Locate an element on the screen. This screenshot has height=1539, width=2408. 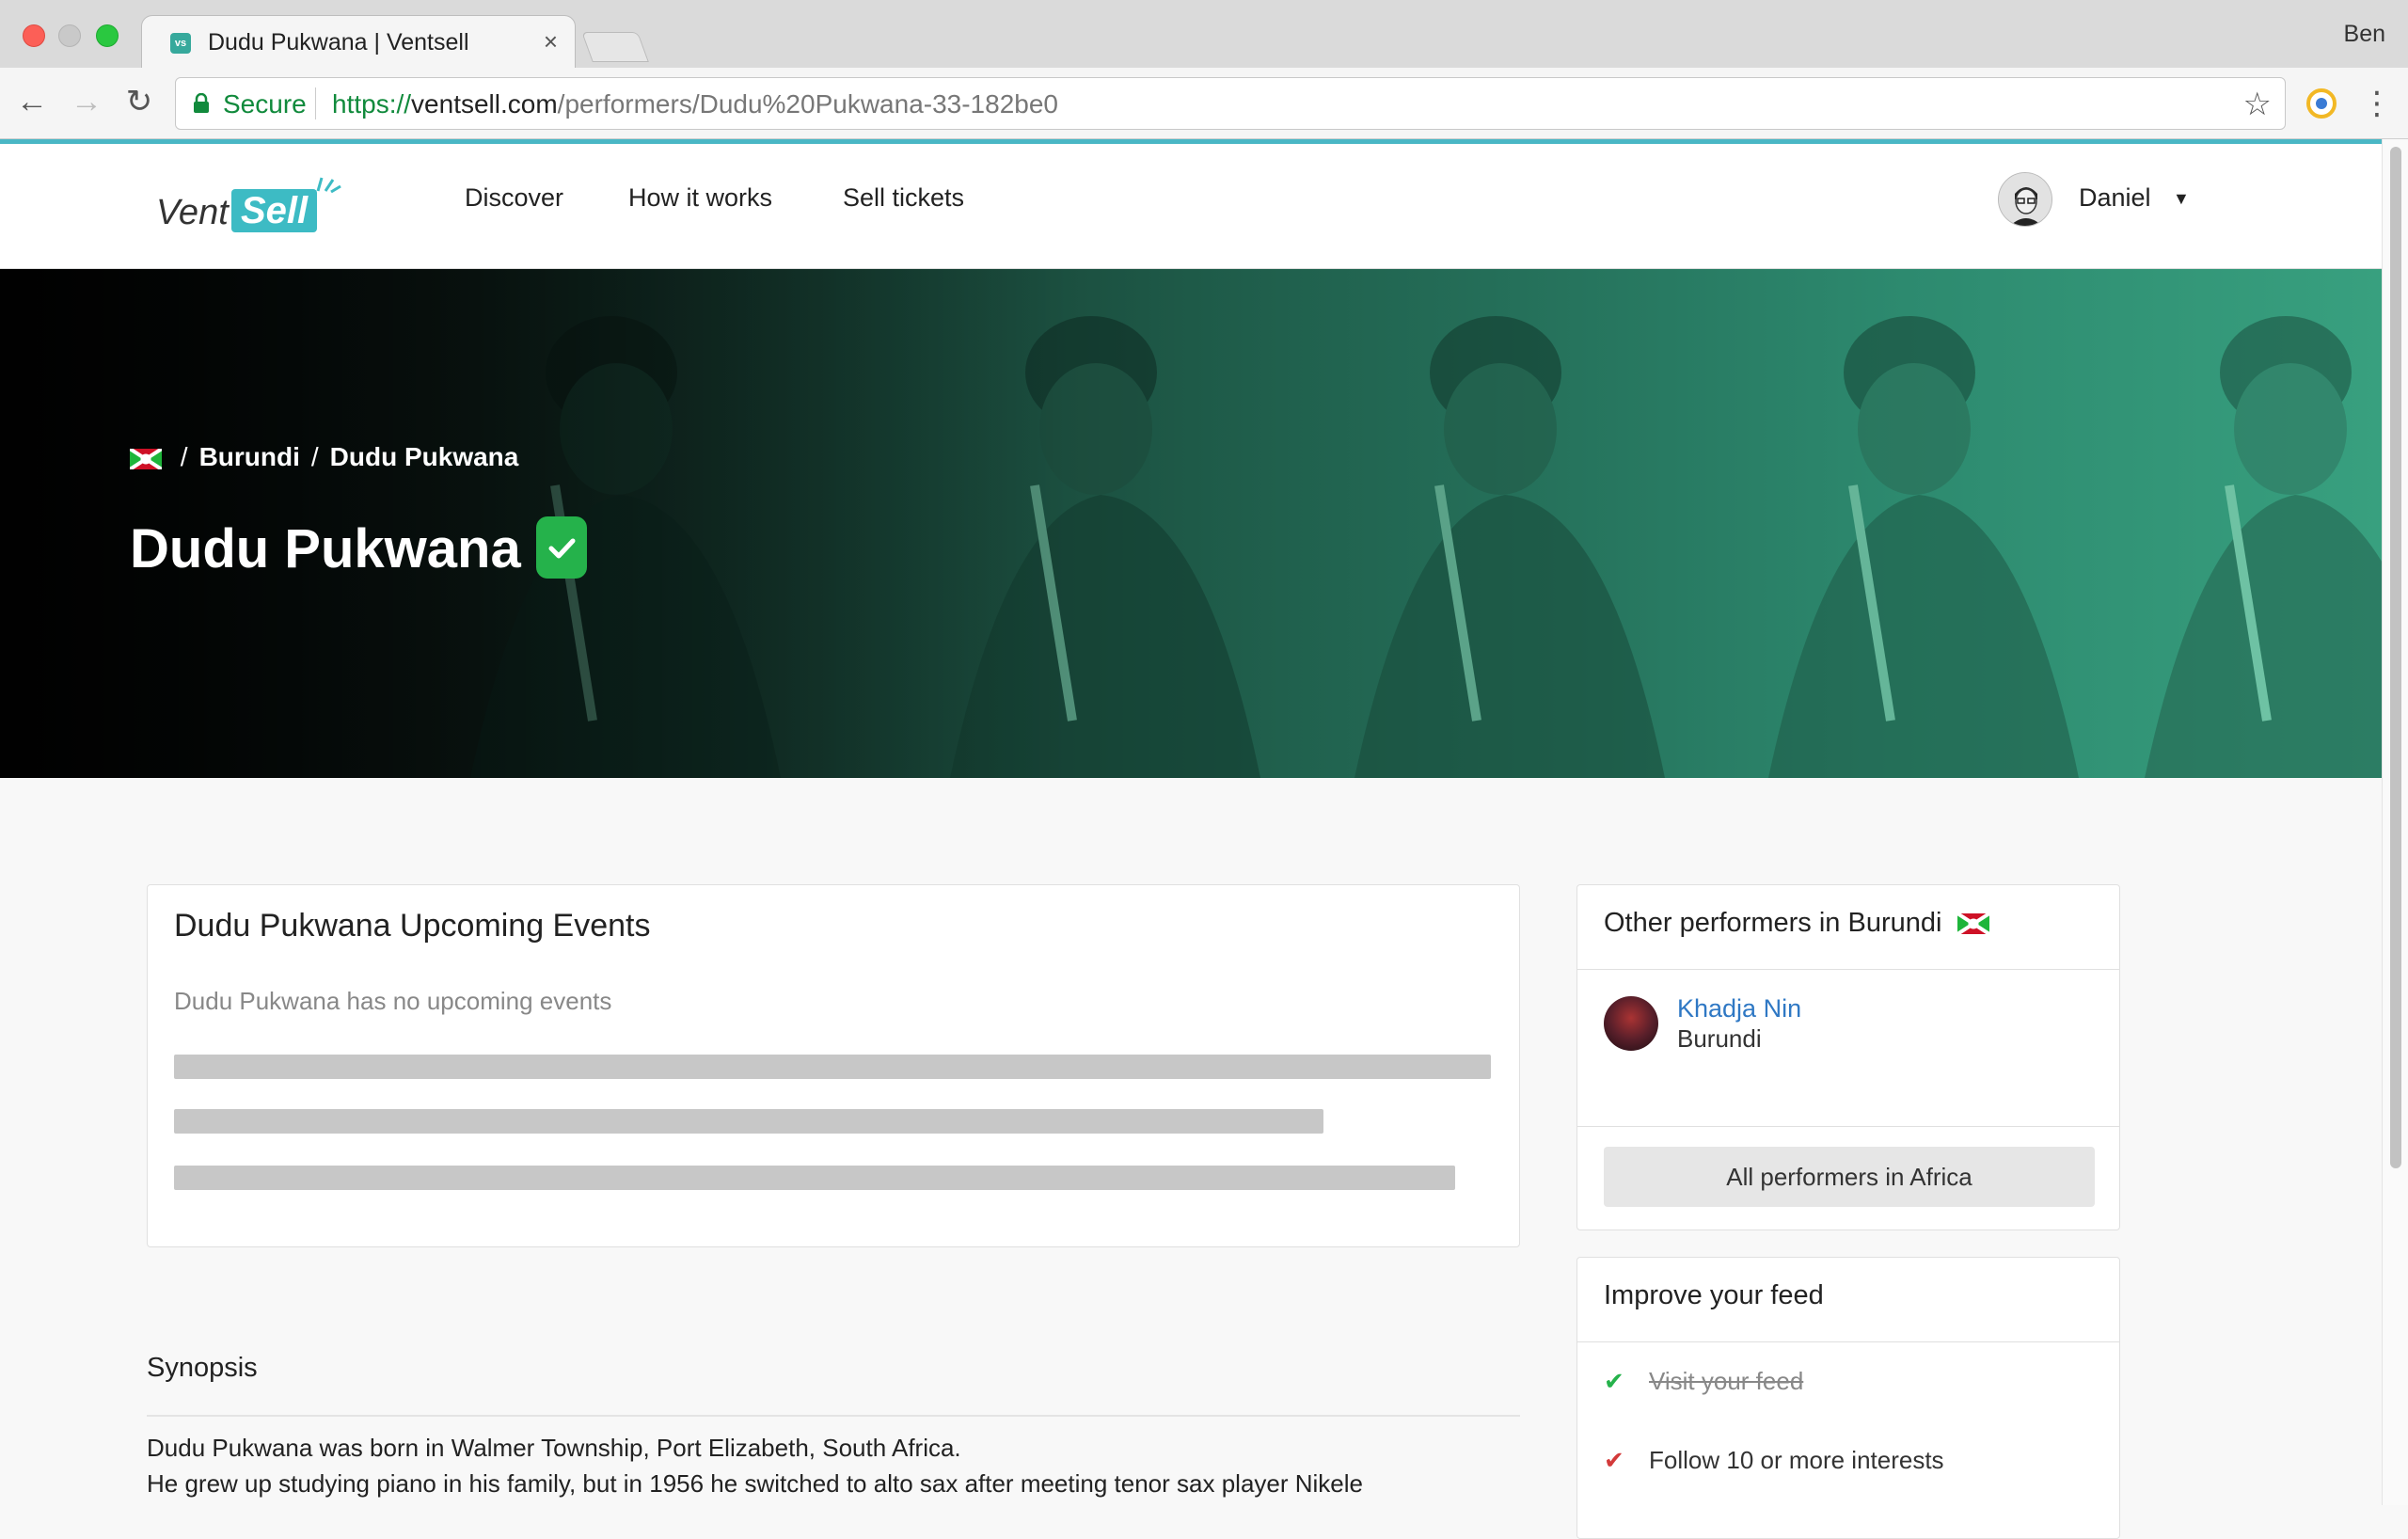
logo-spark-icon is located at coordinates (328, 185).